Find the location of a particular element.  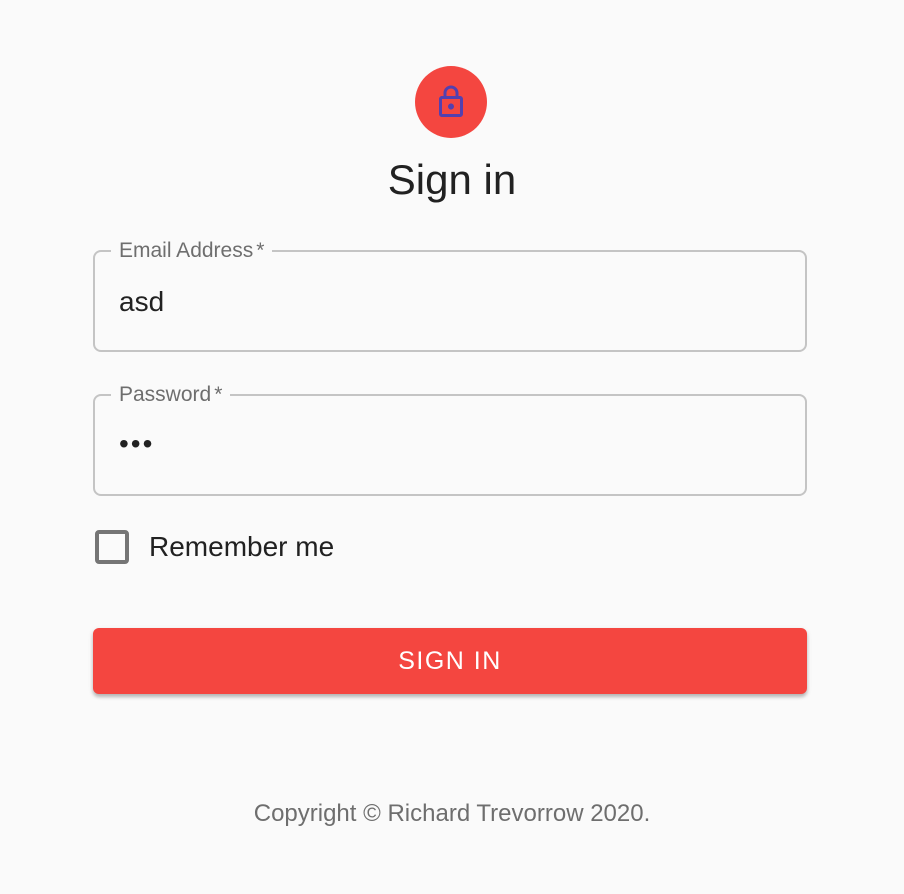

password-field-label: Password * is located at coordinates (171, 395).